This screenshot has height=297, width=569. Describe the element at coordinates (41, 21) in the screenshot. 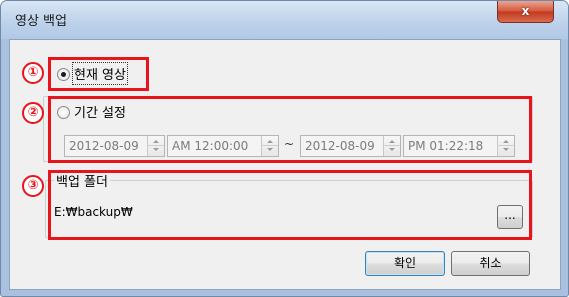

I see `window-title: 영상 백업` at that location.